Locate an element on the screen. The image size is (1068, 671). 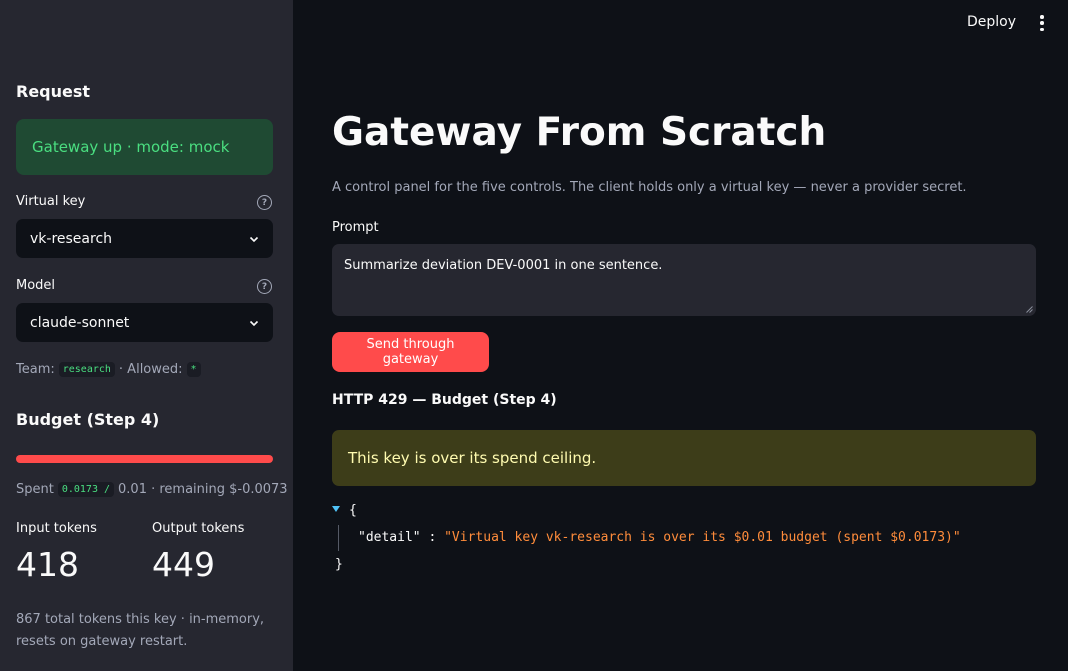
spent-rest: 0.01 · remaining $-0.0073 is located at coordinates (203, 489).